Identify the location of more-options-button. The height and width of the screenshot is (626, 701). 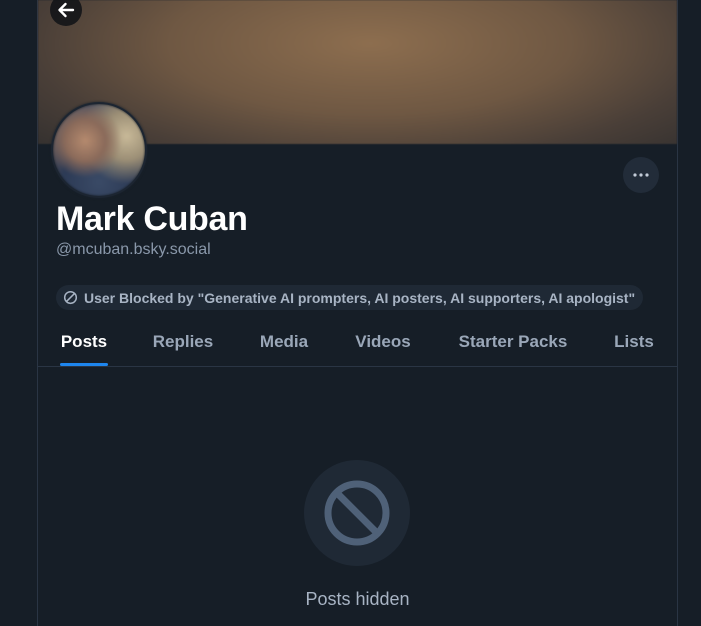
(641, 175).